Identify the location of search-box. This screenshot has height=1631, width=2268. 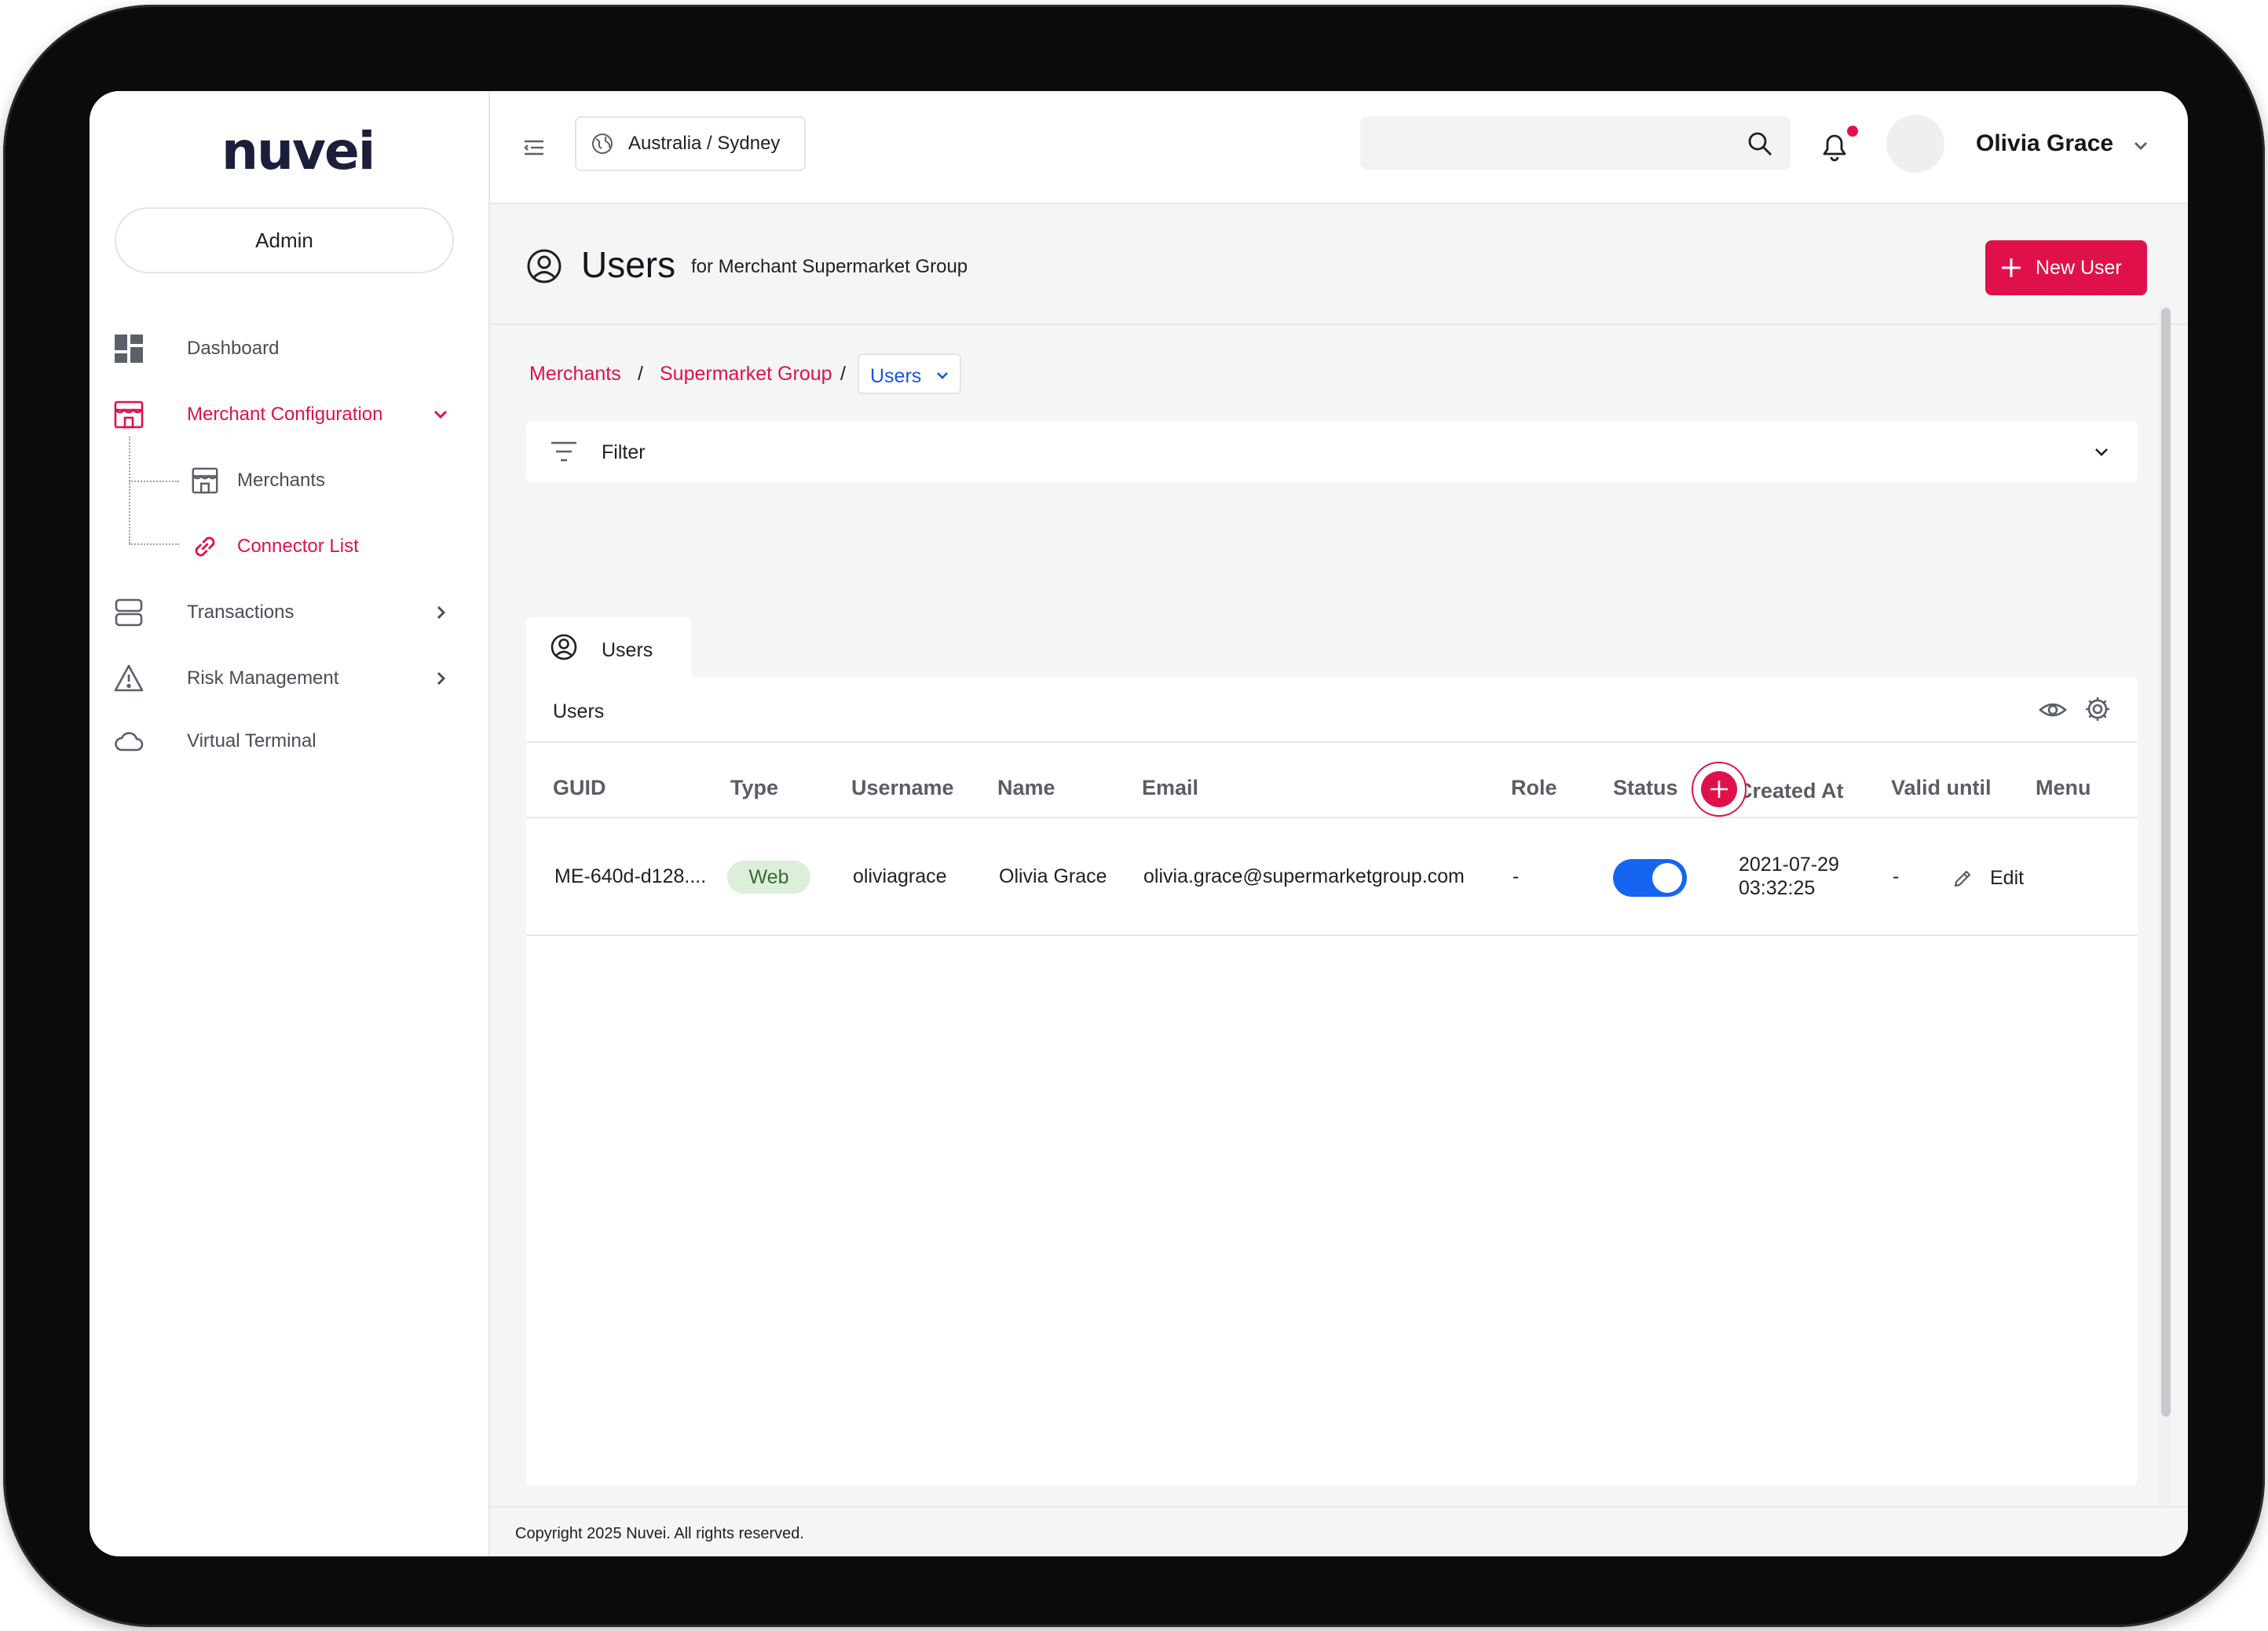
(1575, 143).